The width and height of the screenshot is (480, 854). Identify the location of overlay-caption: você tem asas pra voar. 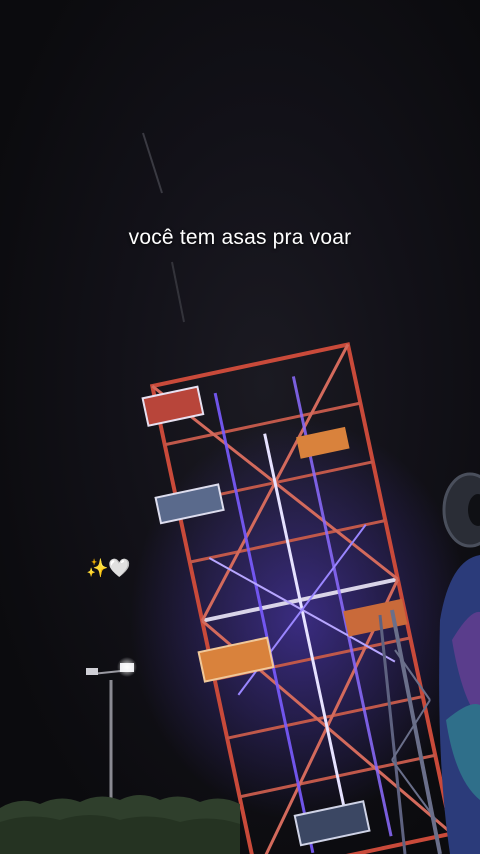
(240, 237).